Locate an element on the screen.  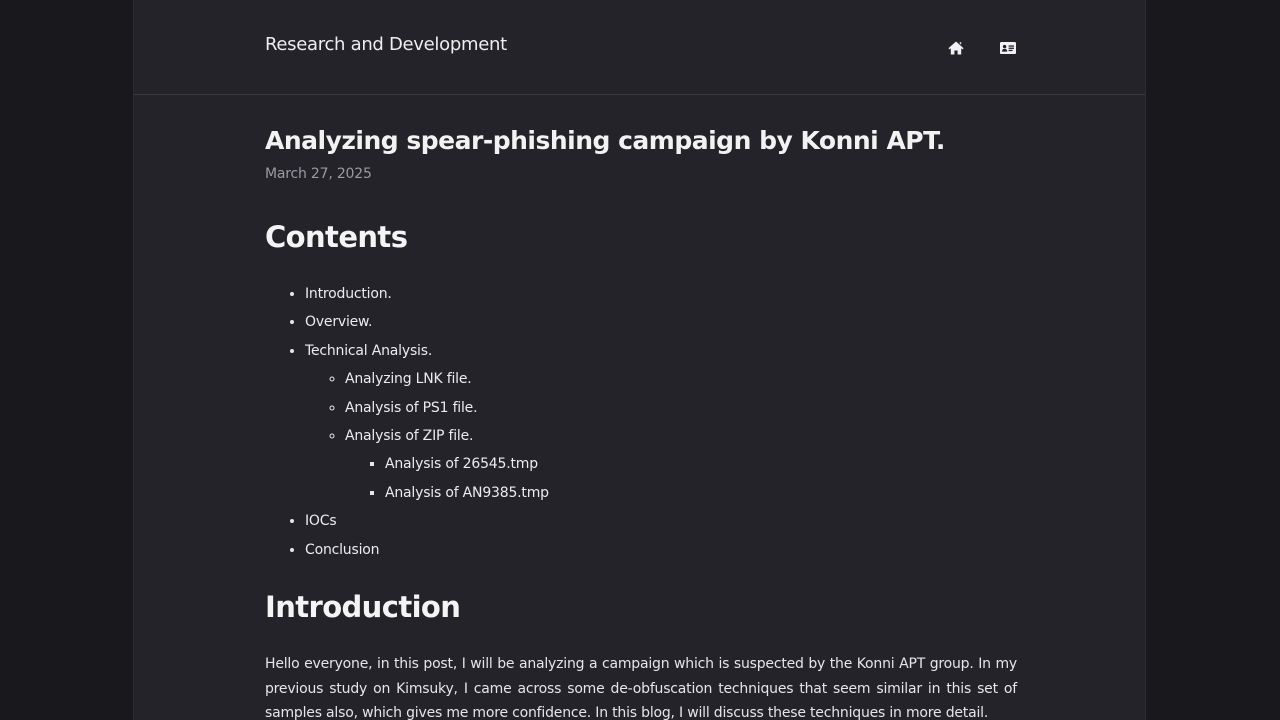
toc-item-conclusion: Conclusion is located at coordinates (427, 550).